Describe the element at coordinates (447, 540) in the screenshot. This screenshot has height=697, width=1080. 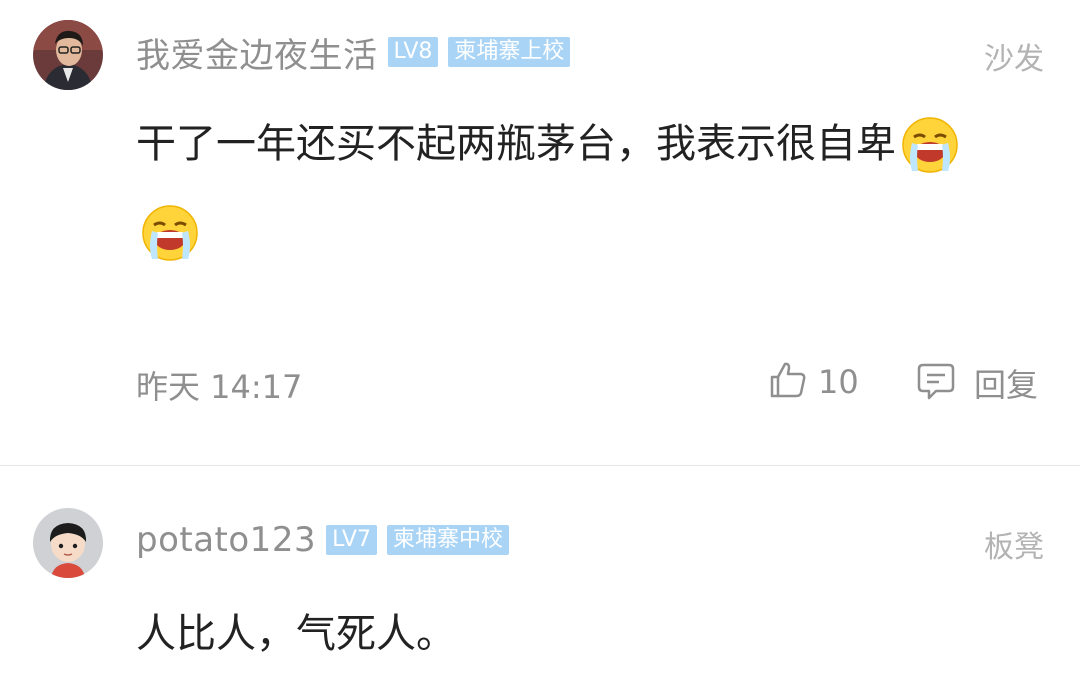
I see `rank-badge: 柬埔寨中校` at that location.